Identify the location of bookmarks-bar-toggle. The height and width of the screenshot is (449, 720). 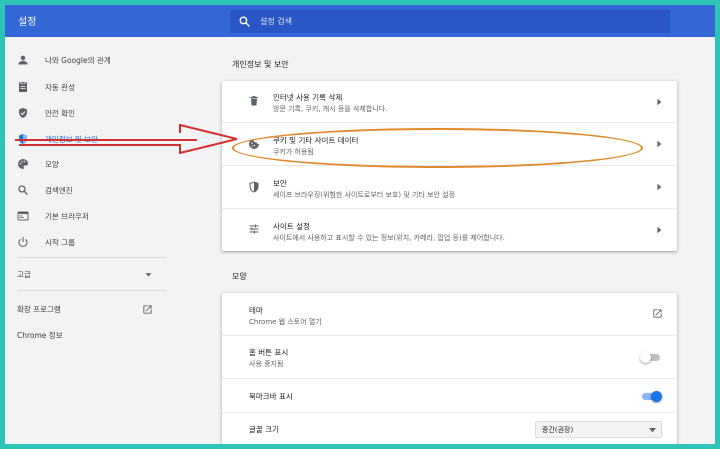
(651, 396).